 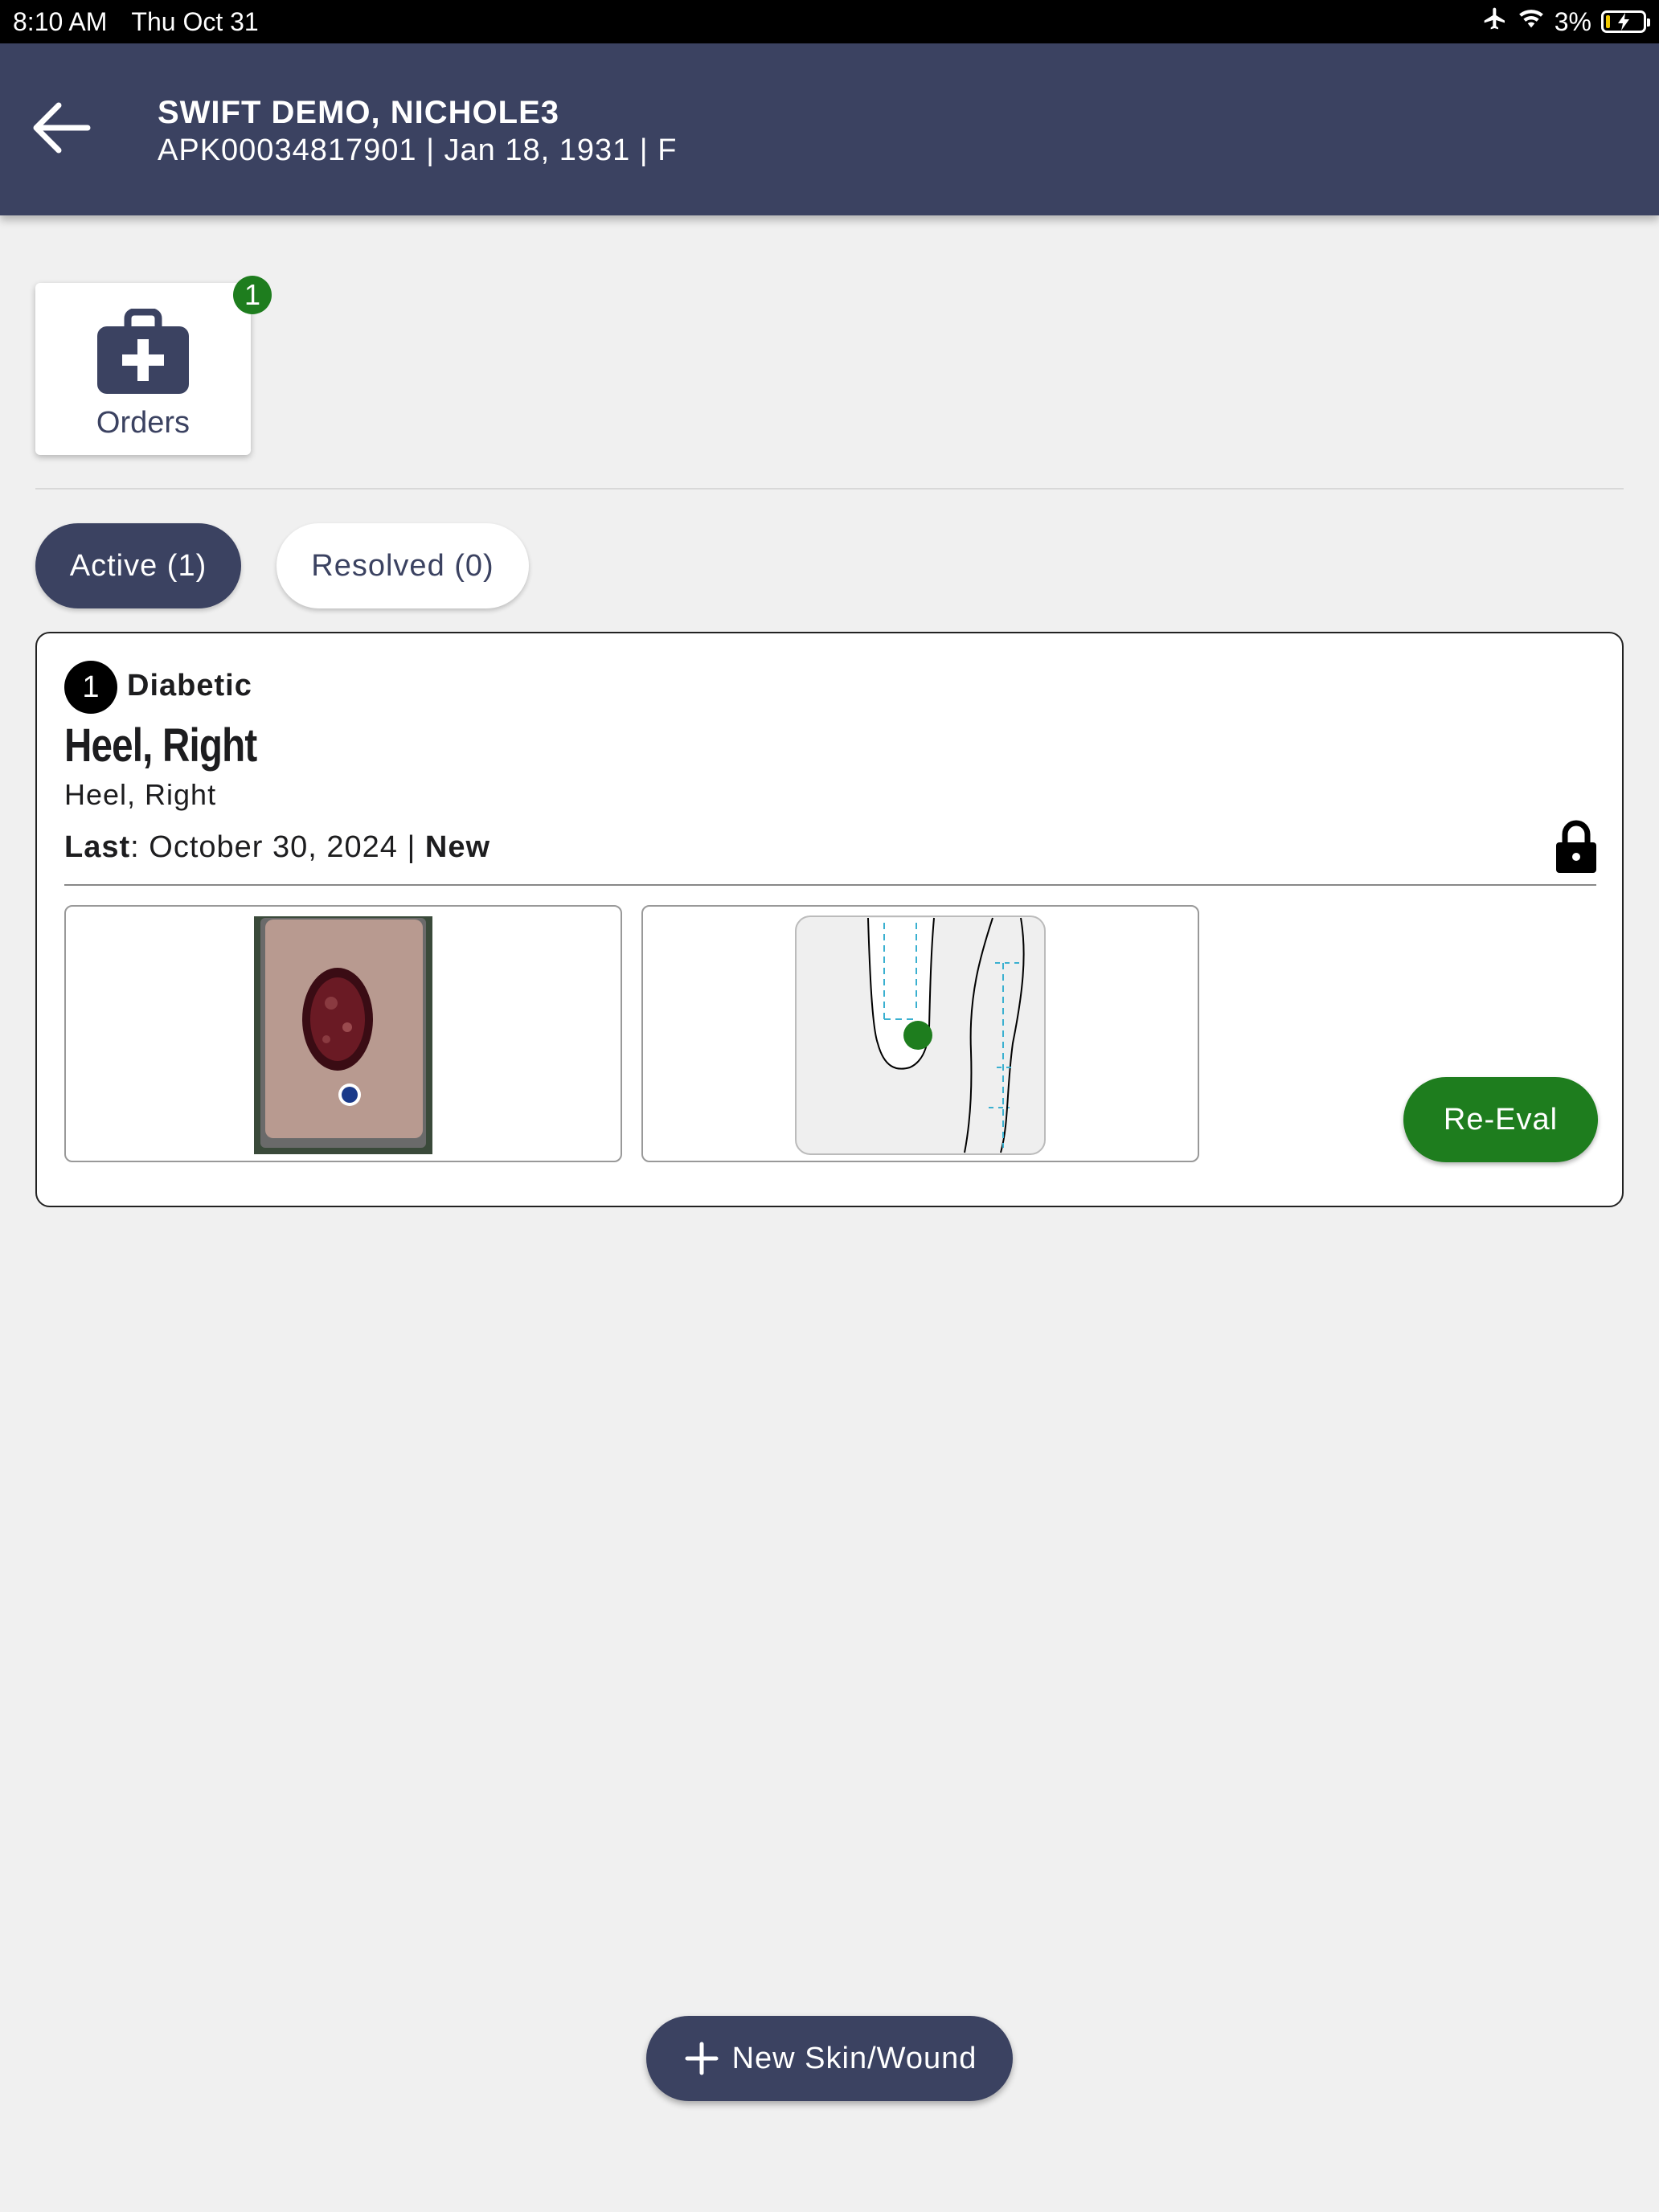 What do you see at coordinates (358, 112) in the screenshot?
I see `patient-name: SWIFT DEMO, NICHOLE3` at bounding box center [358, 112].